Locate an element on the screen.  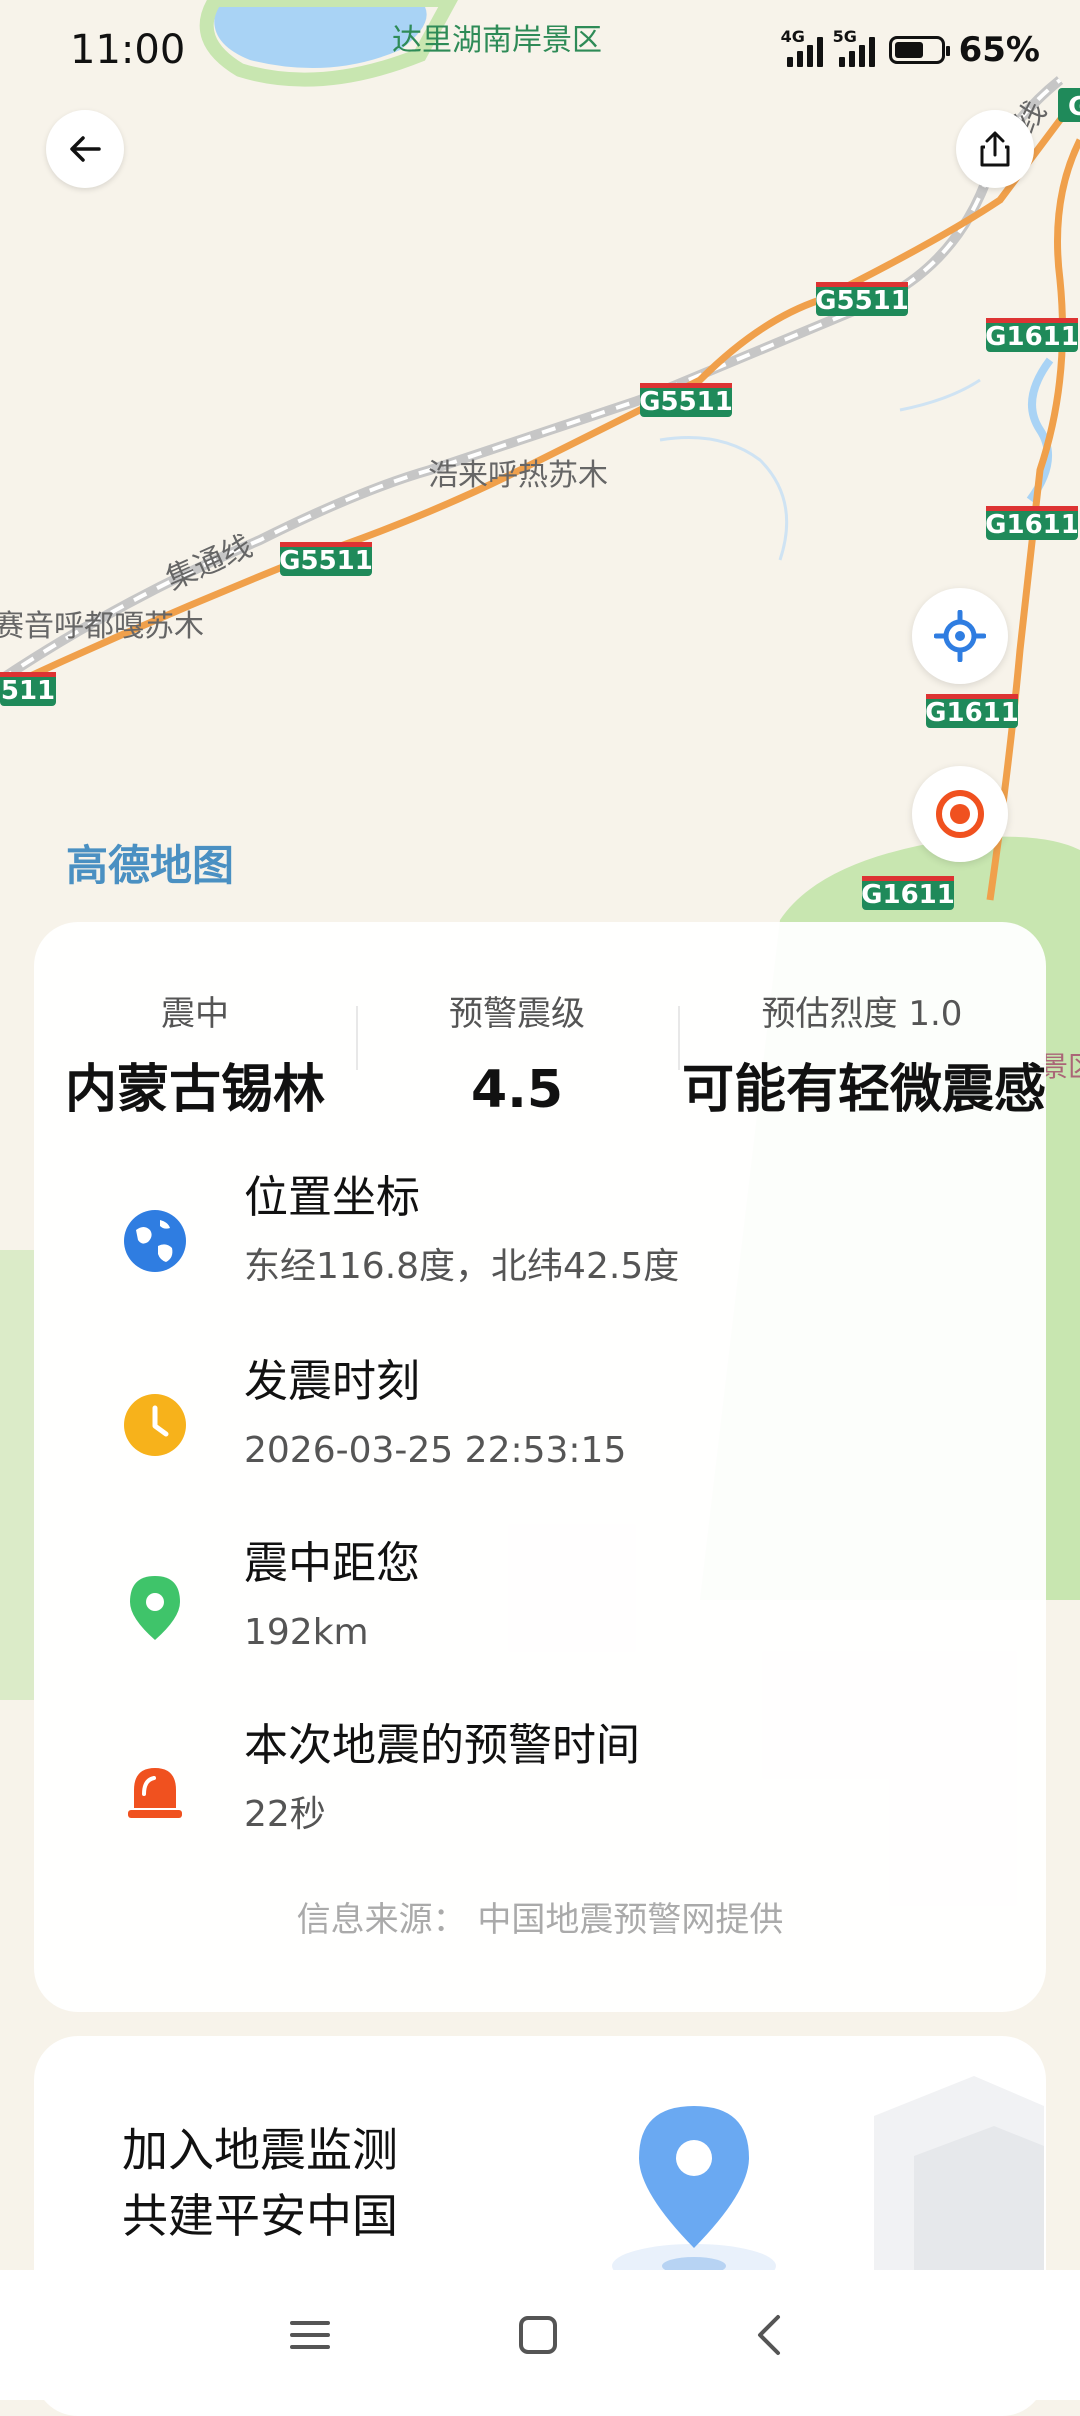
distance-value: 192km is located at coordinates (306, 1632).